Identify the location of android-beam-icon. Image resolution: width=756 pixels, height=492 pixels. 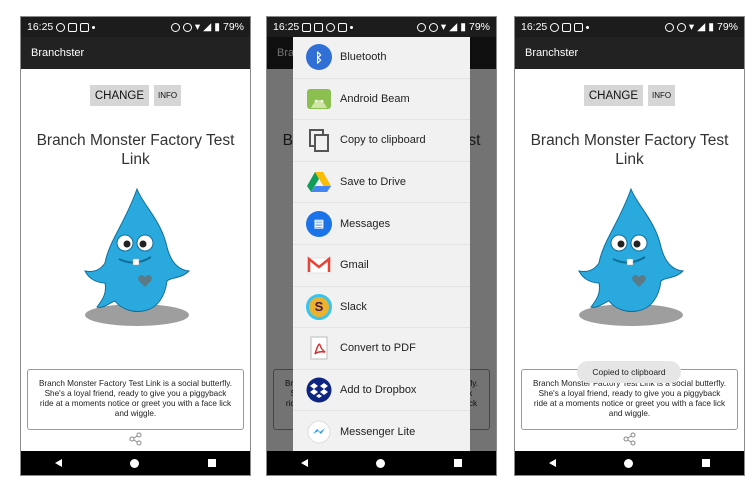
(319, 98).